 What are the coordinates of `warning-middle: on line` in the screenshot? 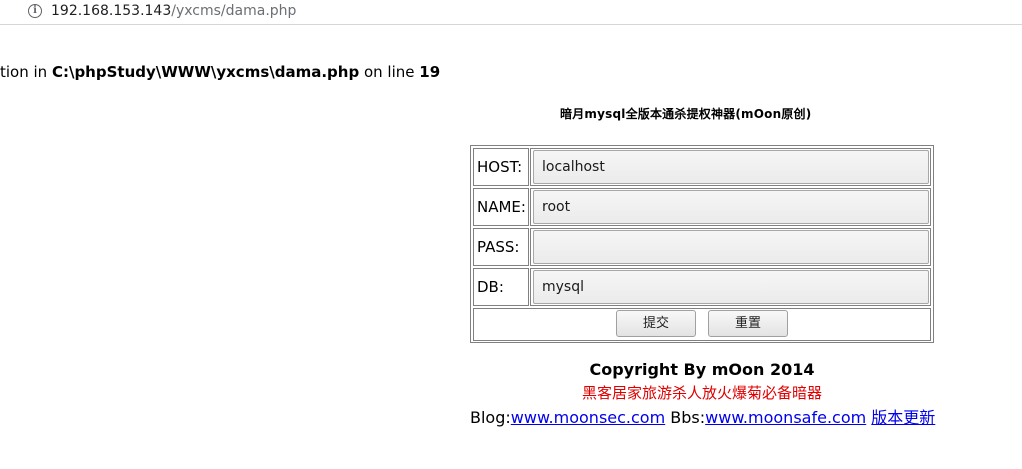 It's located at (389, 72).